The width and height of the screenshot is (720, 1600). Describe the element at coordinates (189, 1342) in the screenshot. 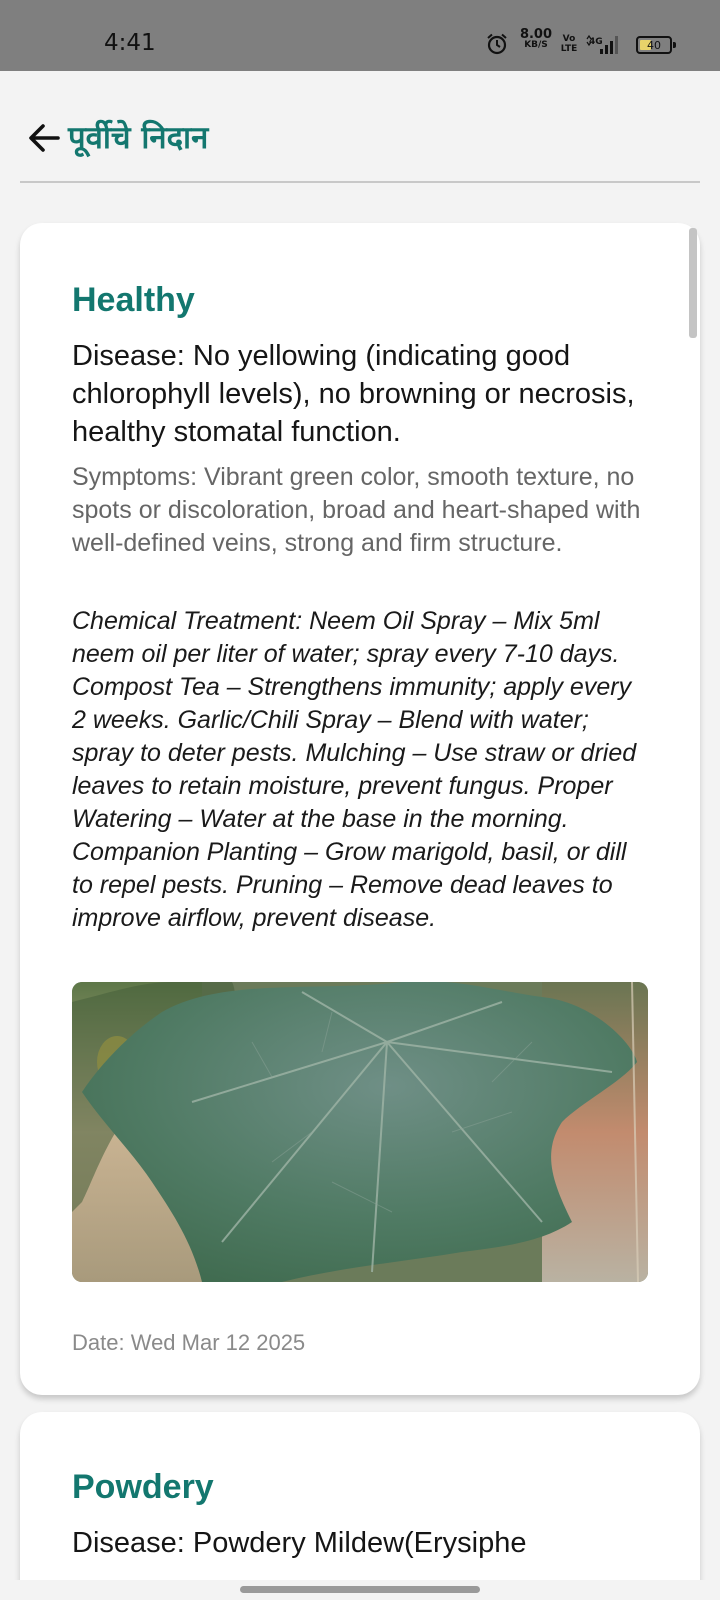

I see `diagnosis-date: Date: Wed Mar 12 2025` at that location.